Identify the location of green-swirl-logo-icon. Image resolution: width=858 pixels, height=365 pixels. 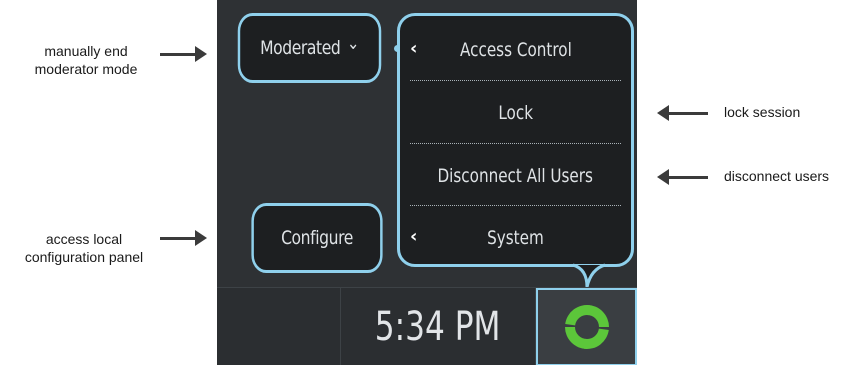
(586, 327).